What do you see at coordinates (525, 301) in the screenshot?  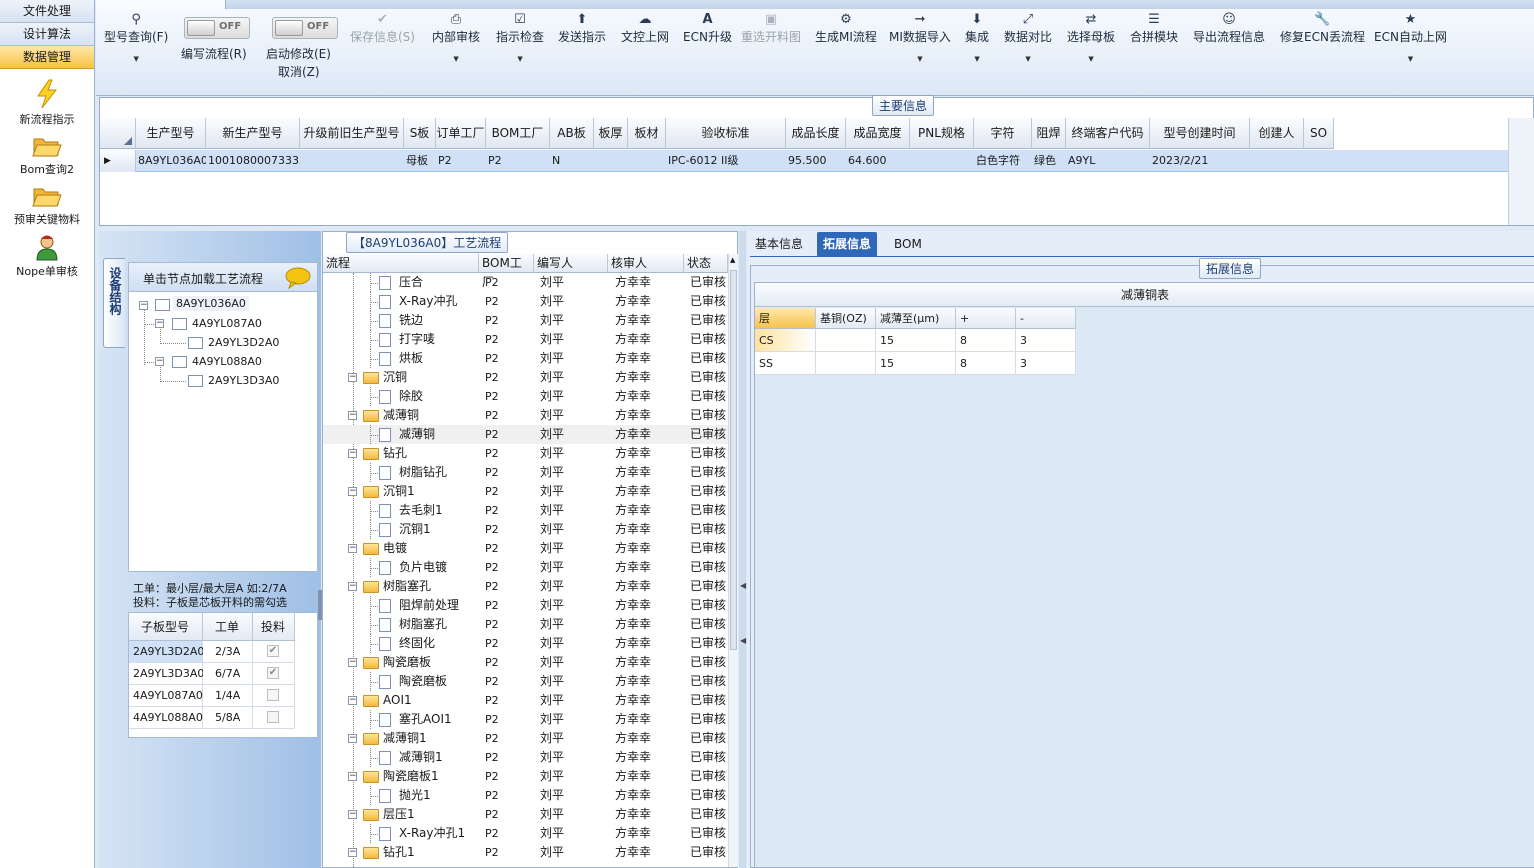 I see `flow-row: X-Ray冲孔 P2 刘平 方幸幸 已审核` at bounding box center [525, 301].